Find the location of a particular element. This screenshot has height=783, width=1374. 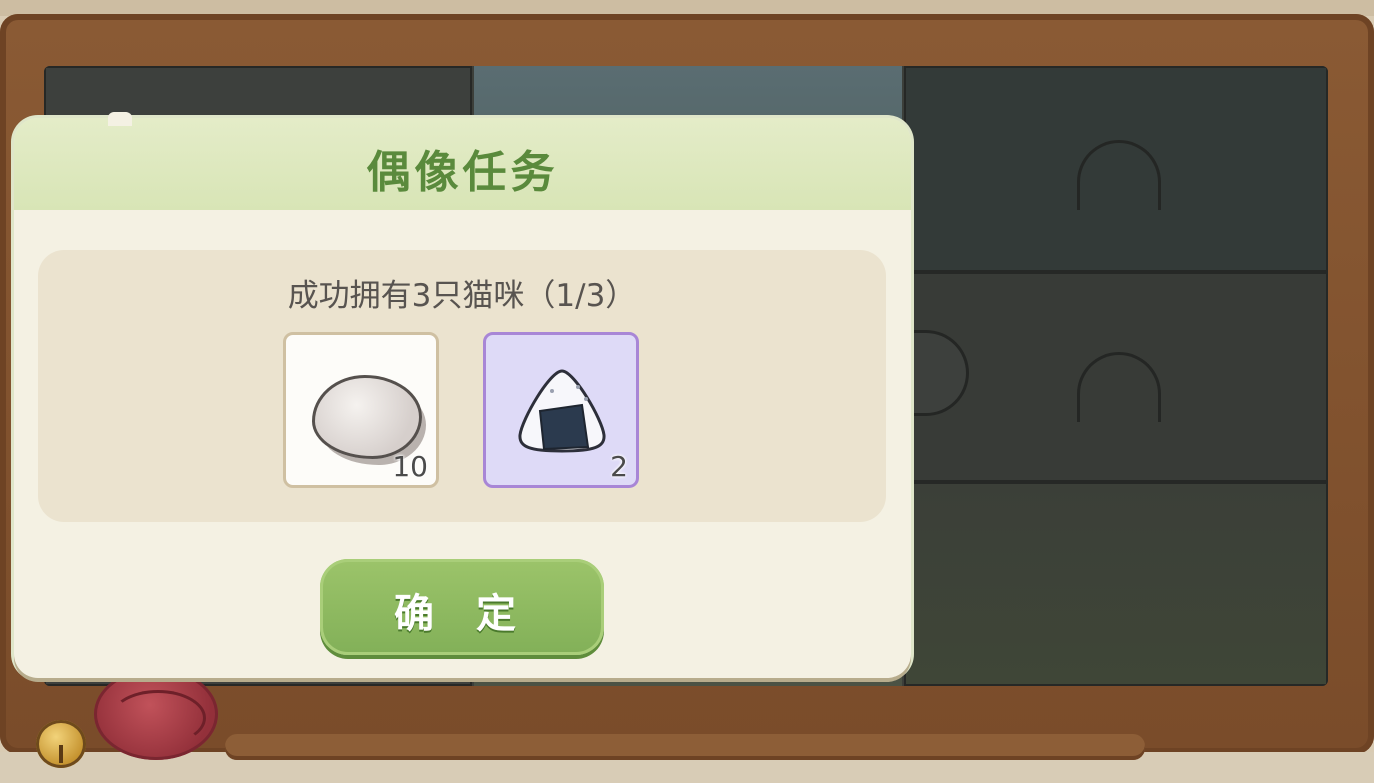

yarn-strand is located at coordinates (158, 718).